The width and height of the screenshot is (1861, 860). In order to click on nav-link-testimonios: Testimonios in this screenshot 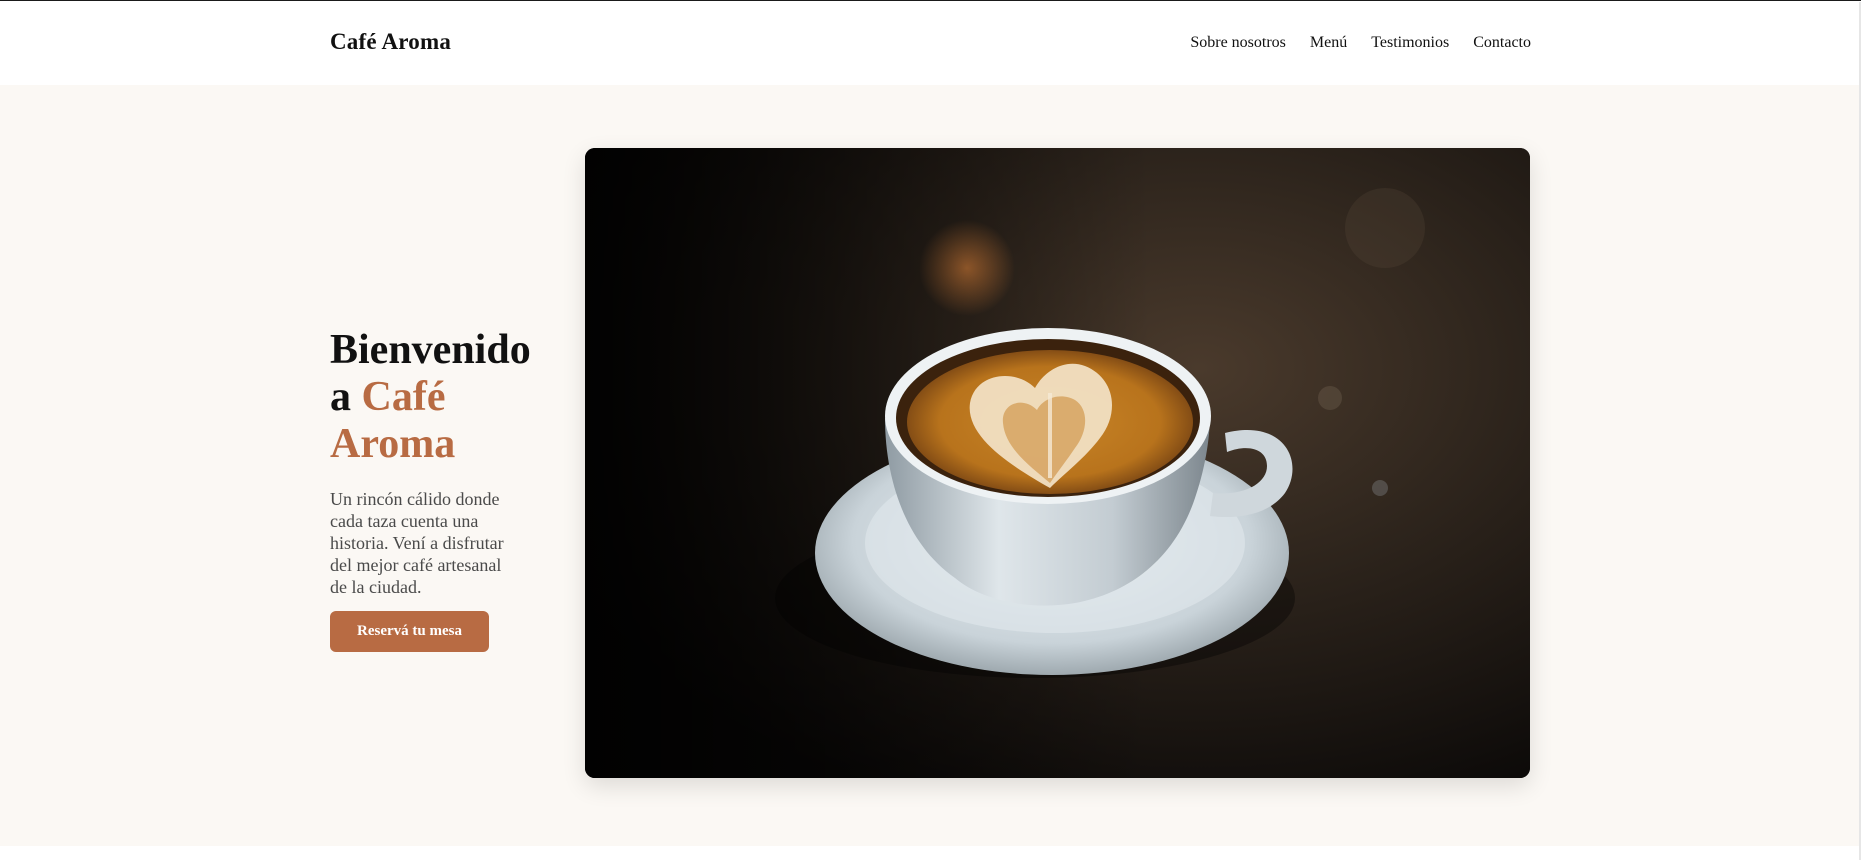, I will do `click(1410, 43)`.